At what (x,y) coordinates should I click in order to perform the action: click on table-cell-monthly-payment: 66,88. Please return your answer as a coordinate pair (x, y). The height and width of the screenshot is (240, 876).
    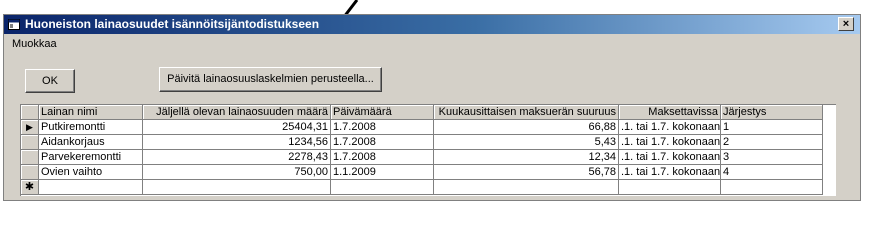
    Looking at the image, I should click on (526, 127).